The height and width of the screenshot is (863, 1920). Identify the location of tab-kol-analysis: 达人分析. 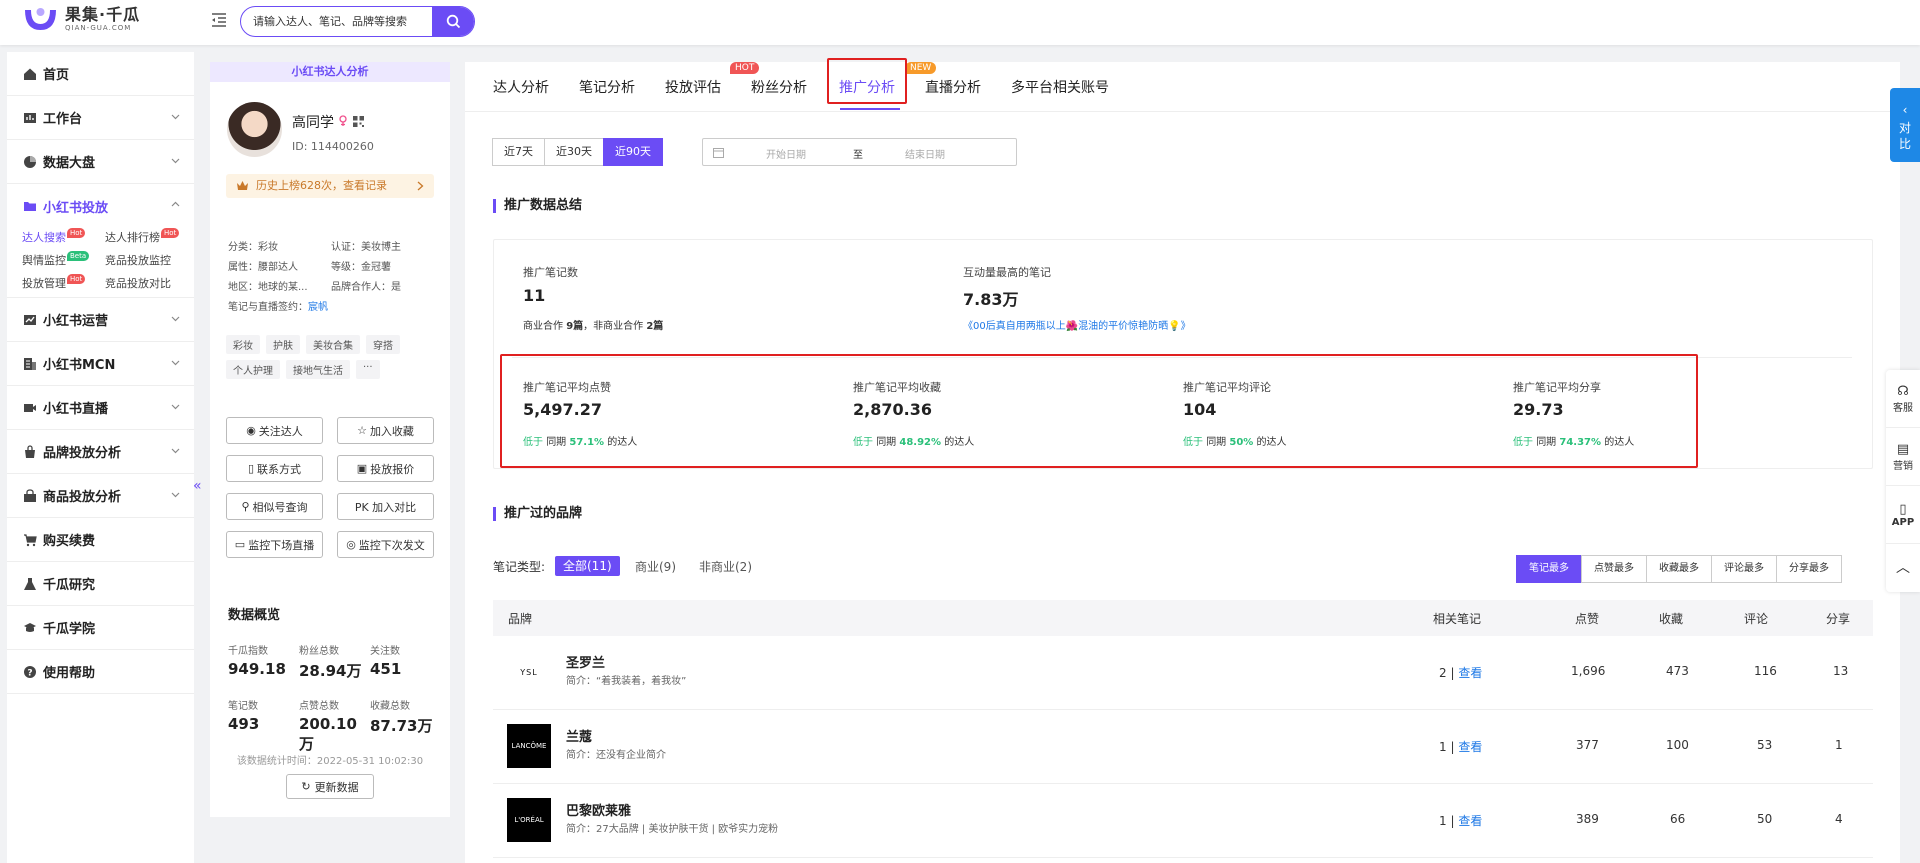
(521, 87).